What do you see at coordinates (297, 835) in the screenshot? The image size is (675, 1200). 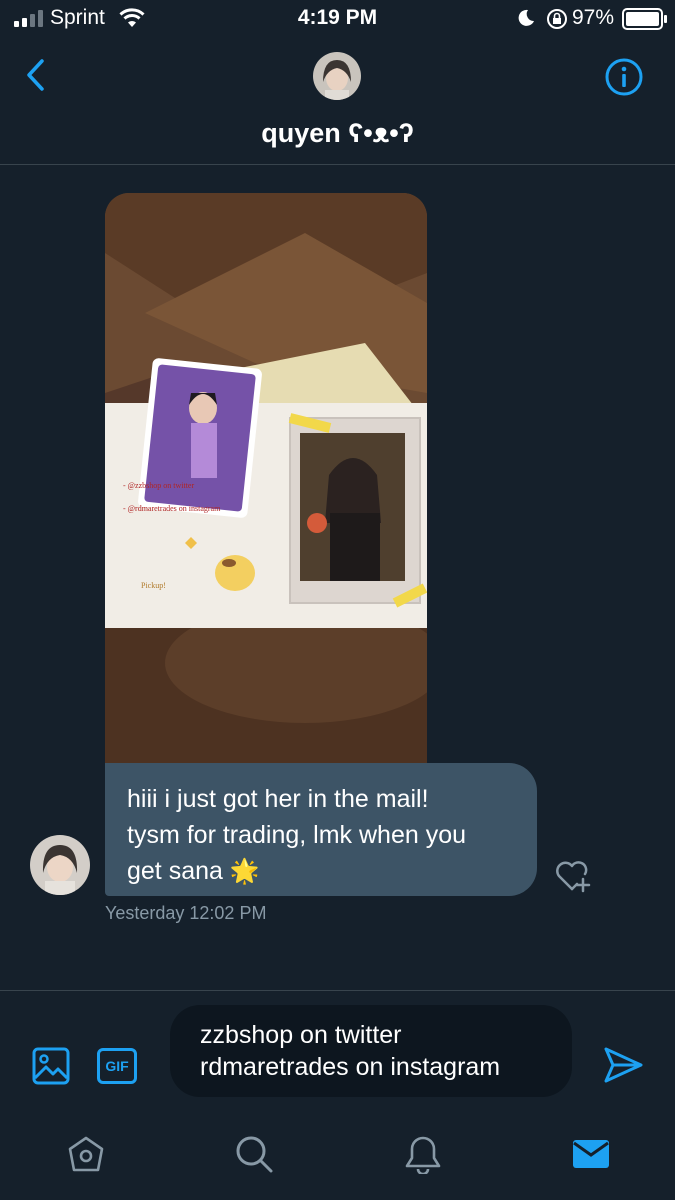 I see `message-text-line: tysm for trading, lmk when you` at bounding box center [297, 835].